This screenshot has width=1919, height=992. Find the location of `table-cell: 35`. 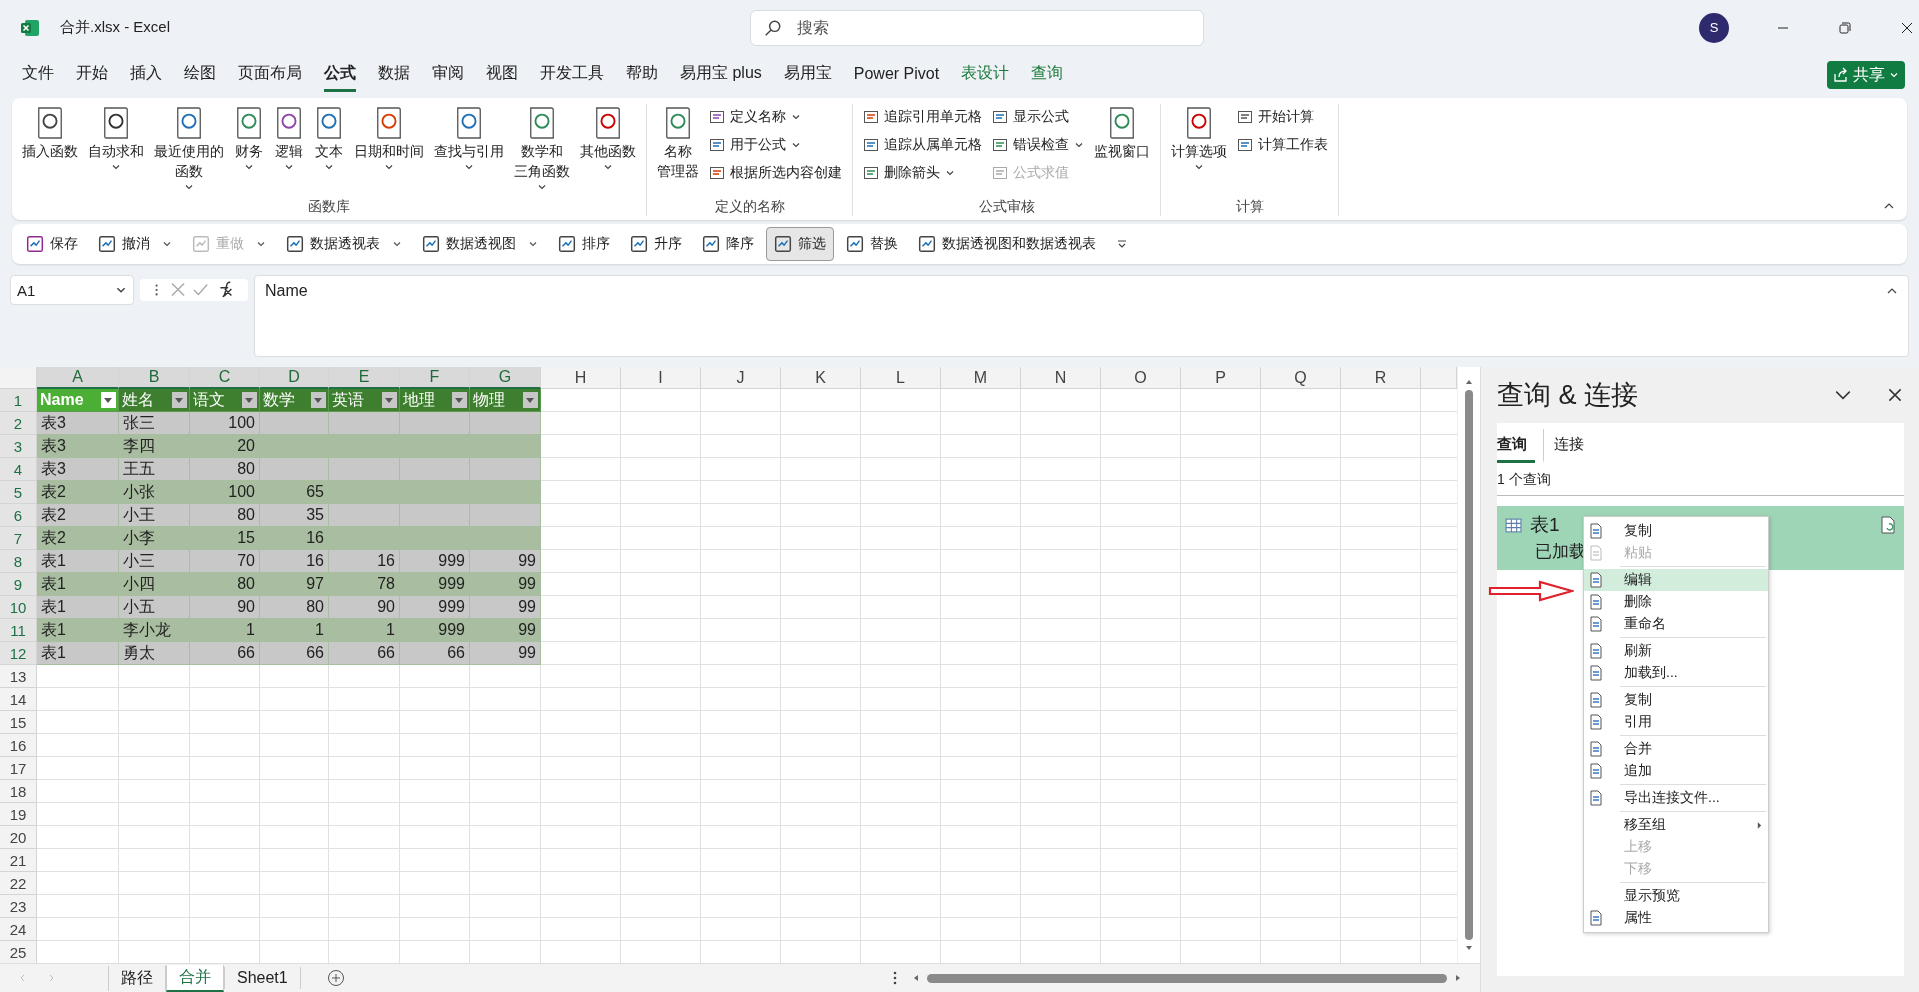

table-cell: 35 is located at coordinates (294, 515).